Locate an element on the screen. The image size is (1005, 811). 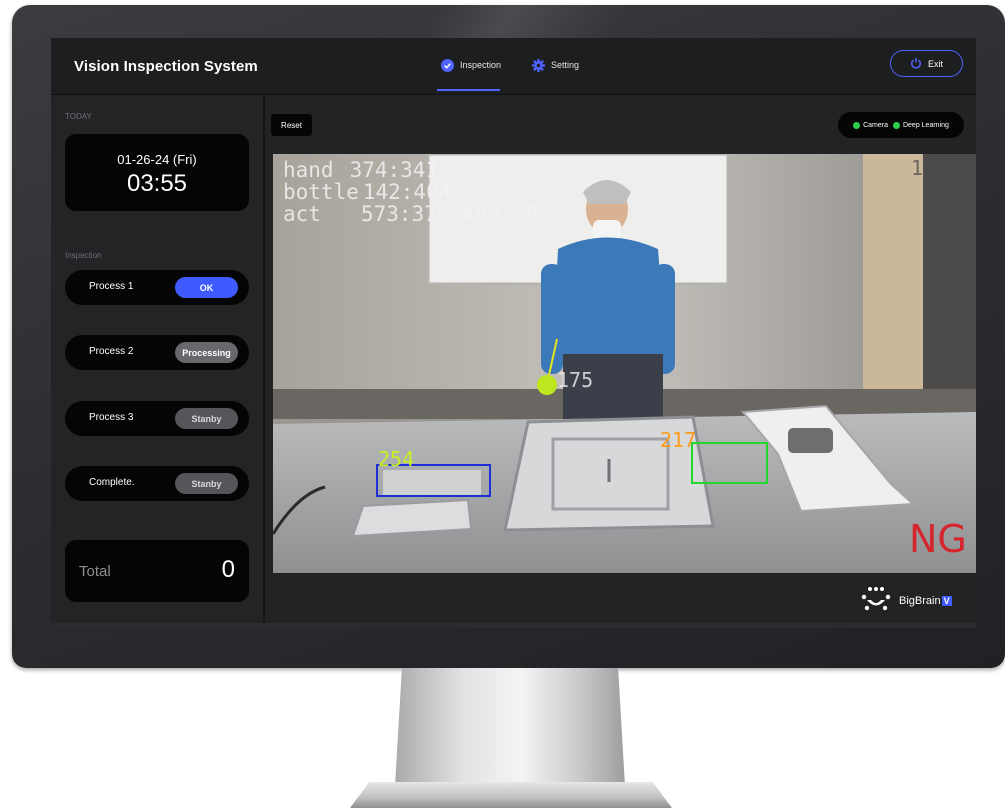
detection-box-blue-label: 254 is located at coordinates (396, 459).